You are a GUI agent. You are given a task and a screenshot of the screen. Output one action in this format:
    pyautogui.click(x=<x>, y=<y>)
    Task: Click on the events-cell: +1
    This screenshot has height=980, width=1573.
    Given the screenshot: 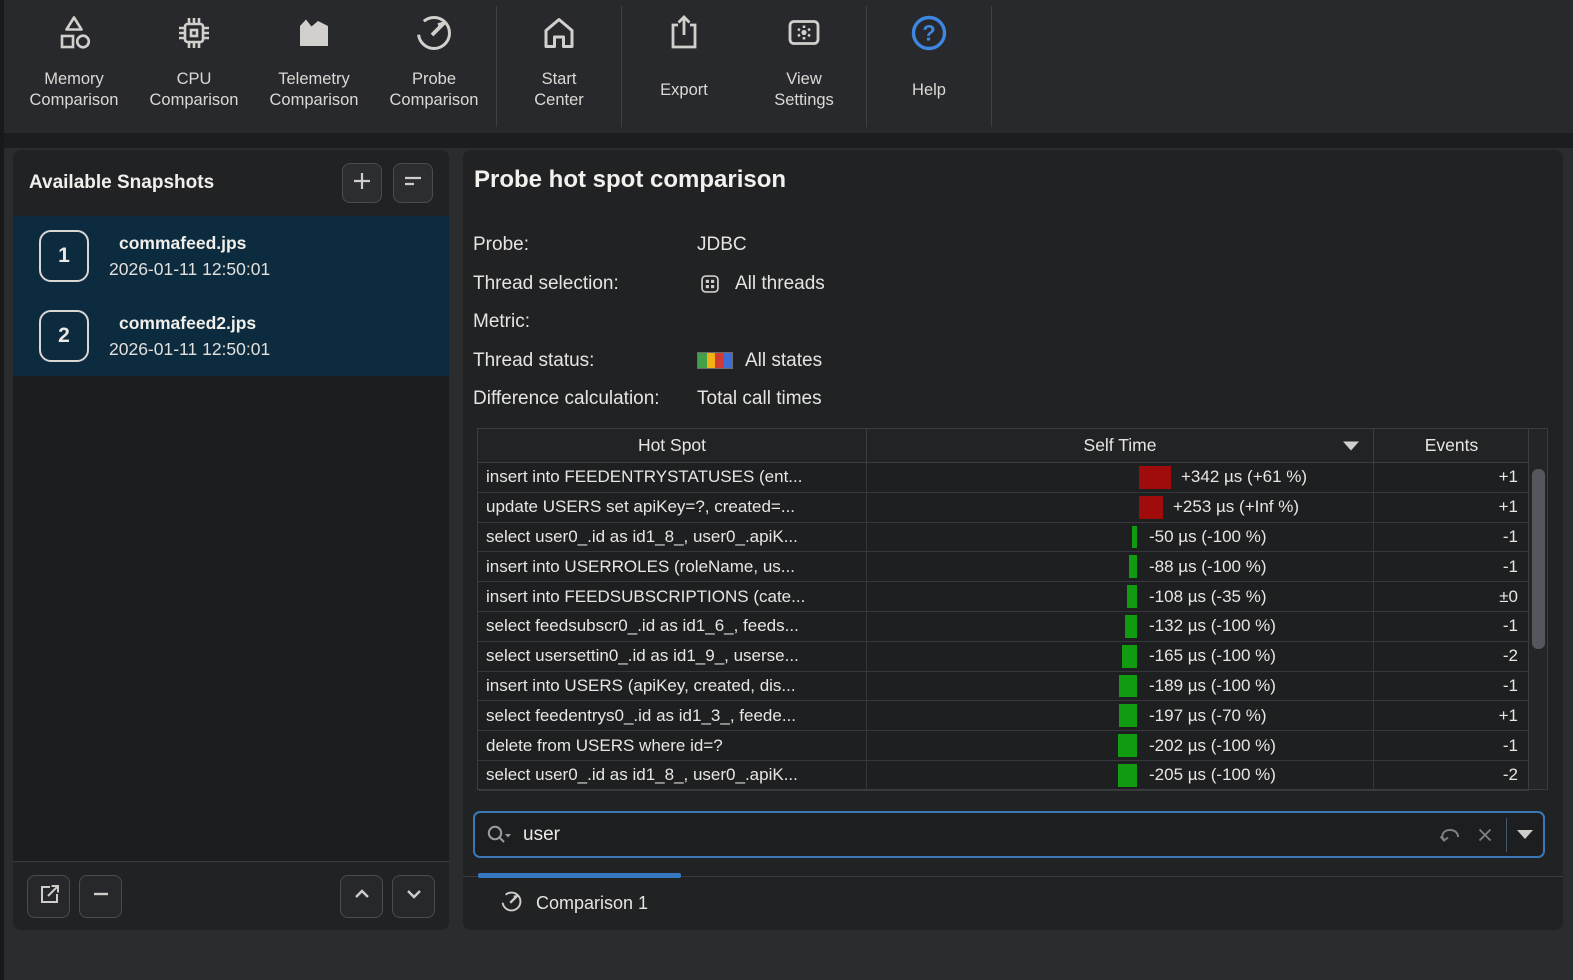 What is the action you would take?
    pyautogui.click(x=1451, y=716)
    